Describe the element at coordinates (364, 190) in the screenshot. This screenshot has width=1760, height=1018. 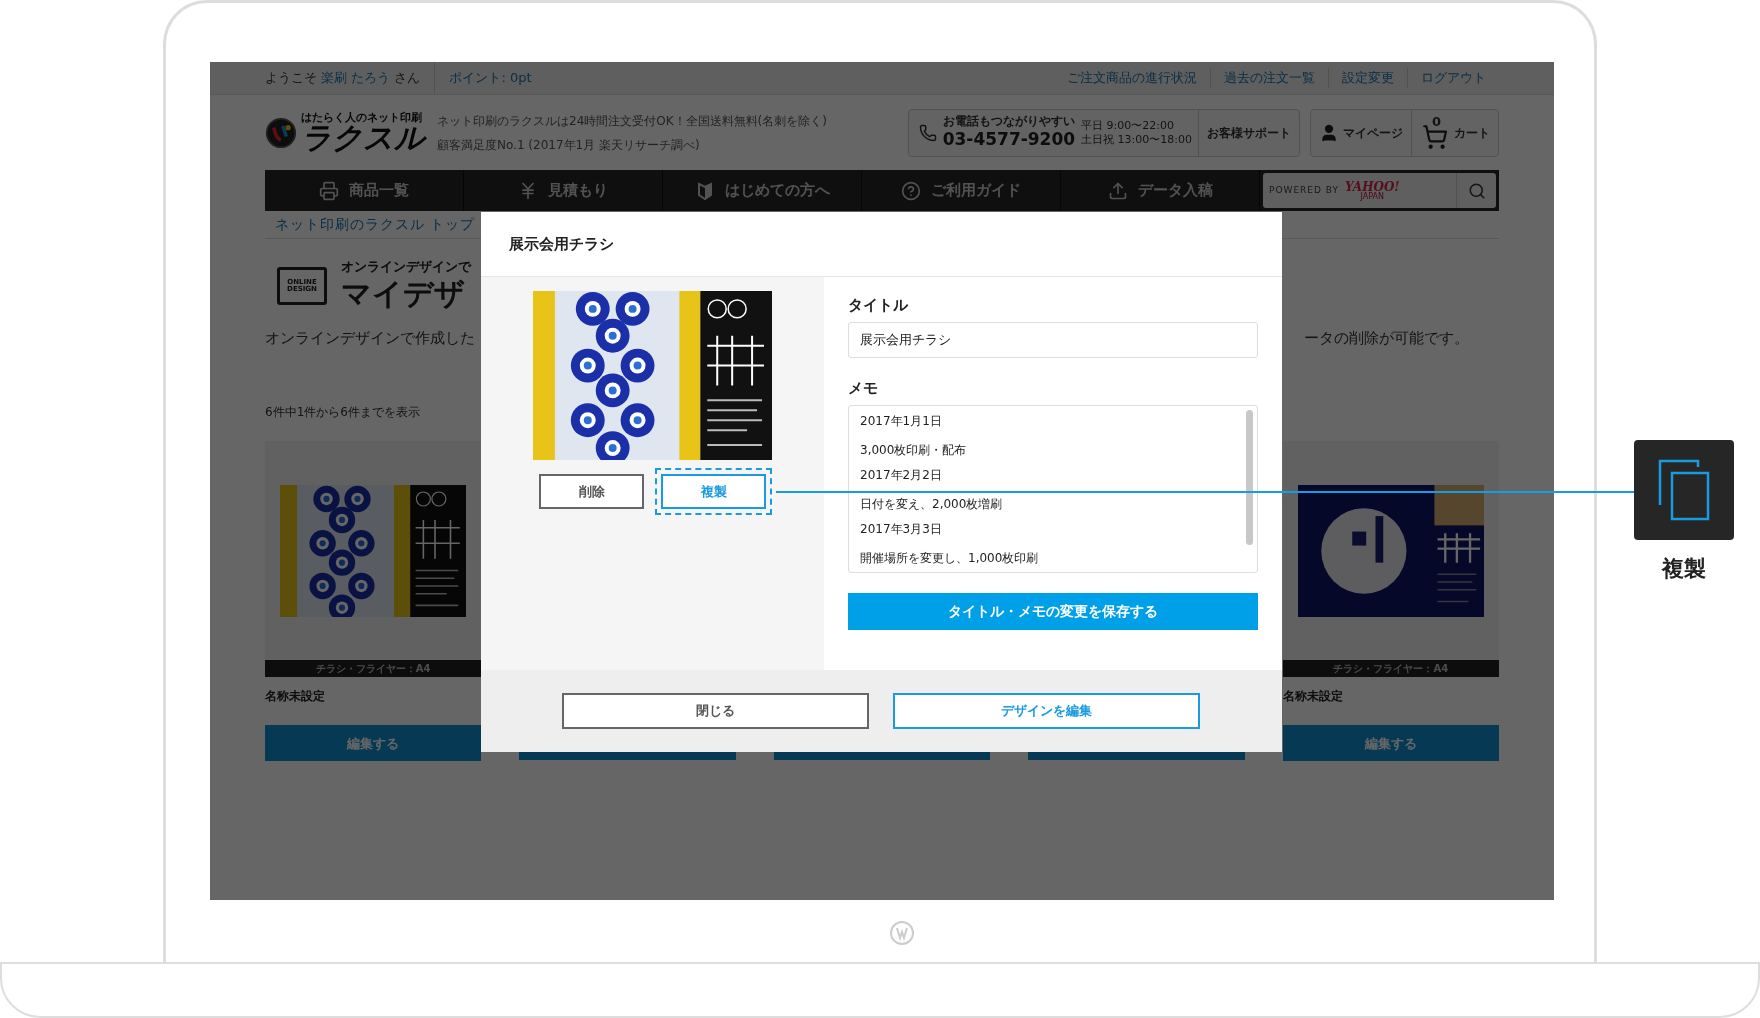
I see `nav-item: 商品一覧` at that location.